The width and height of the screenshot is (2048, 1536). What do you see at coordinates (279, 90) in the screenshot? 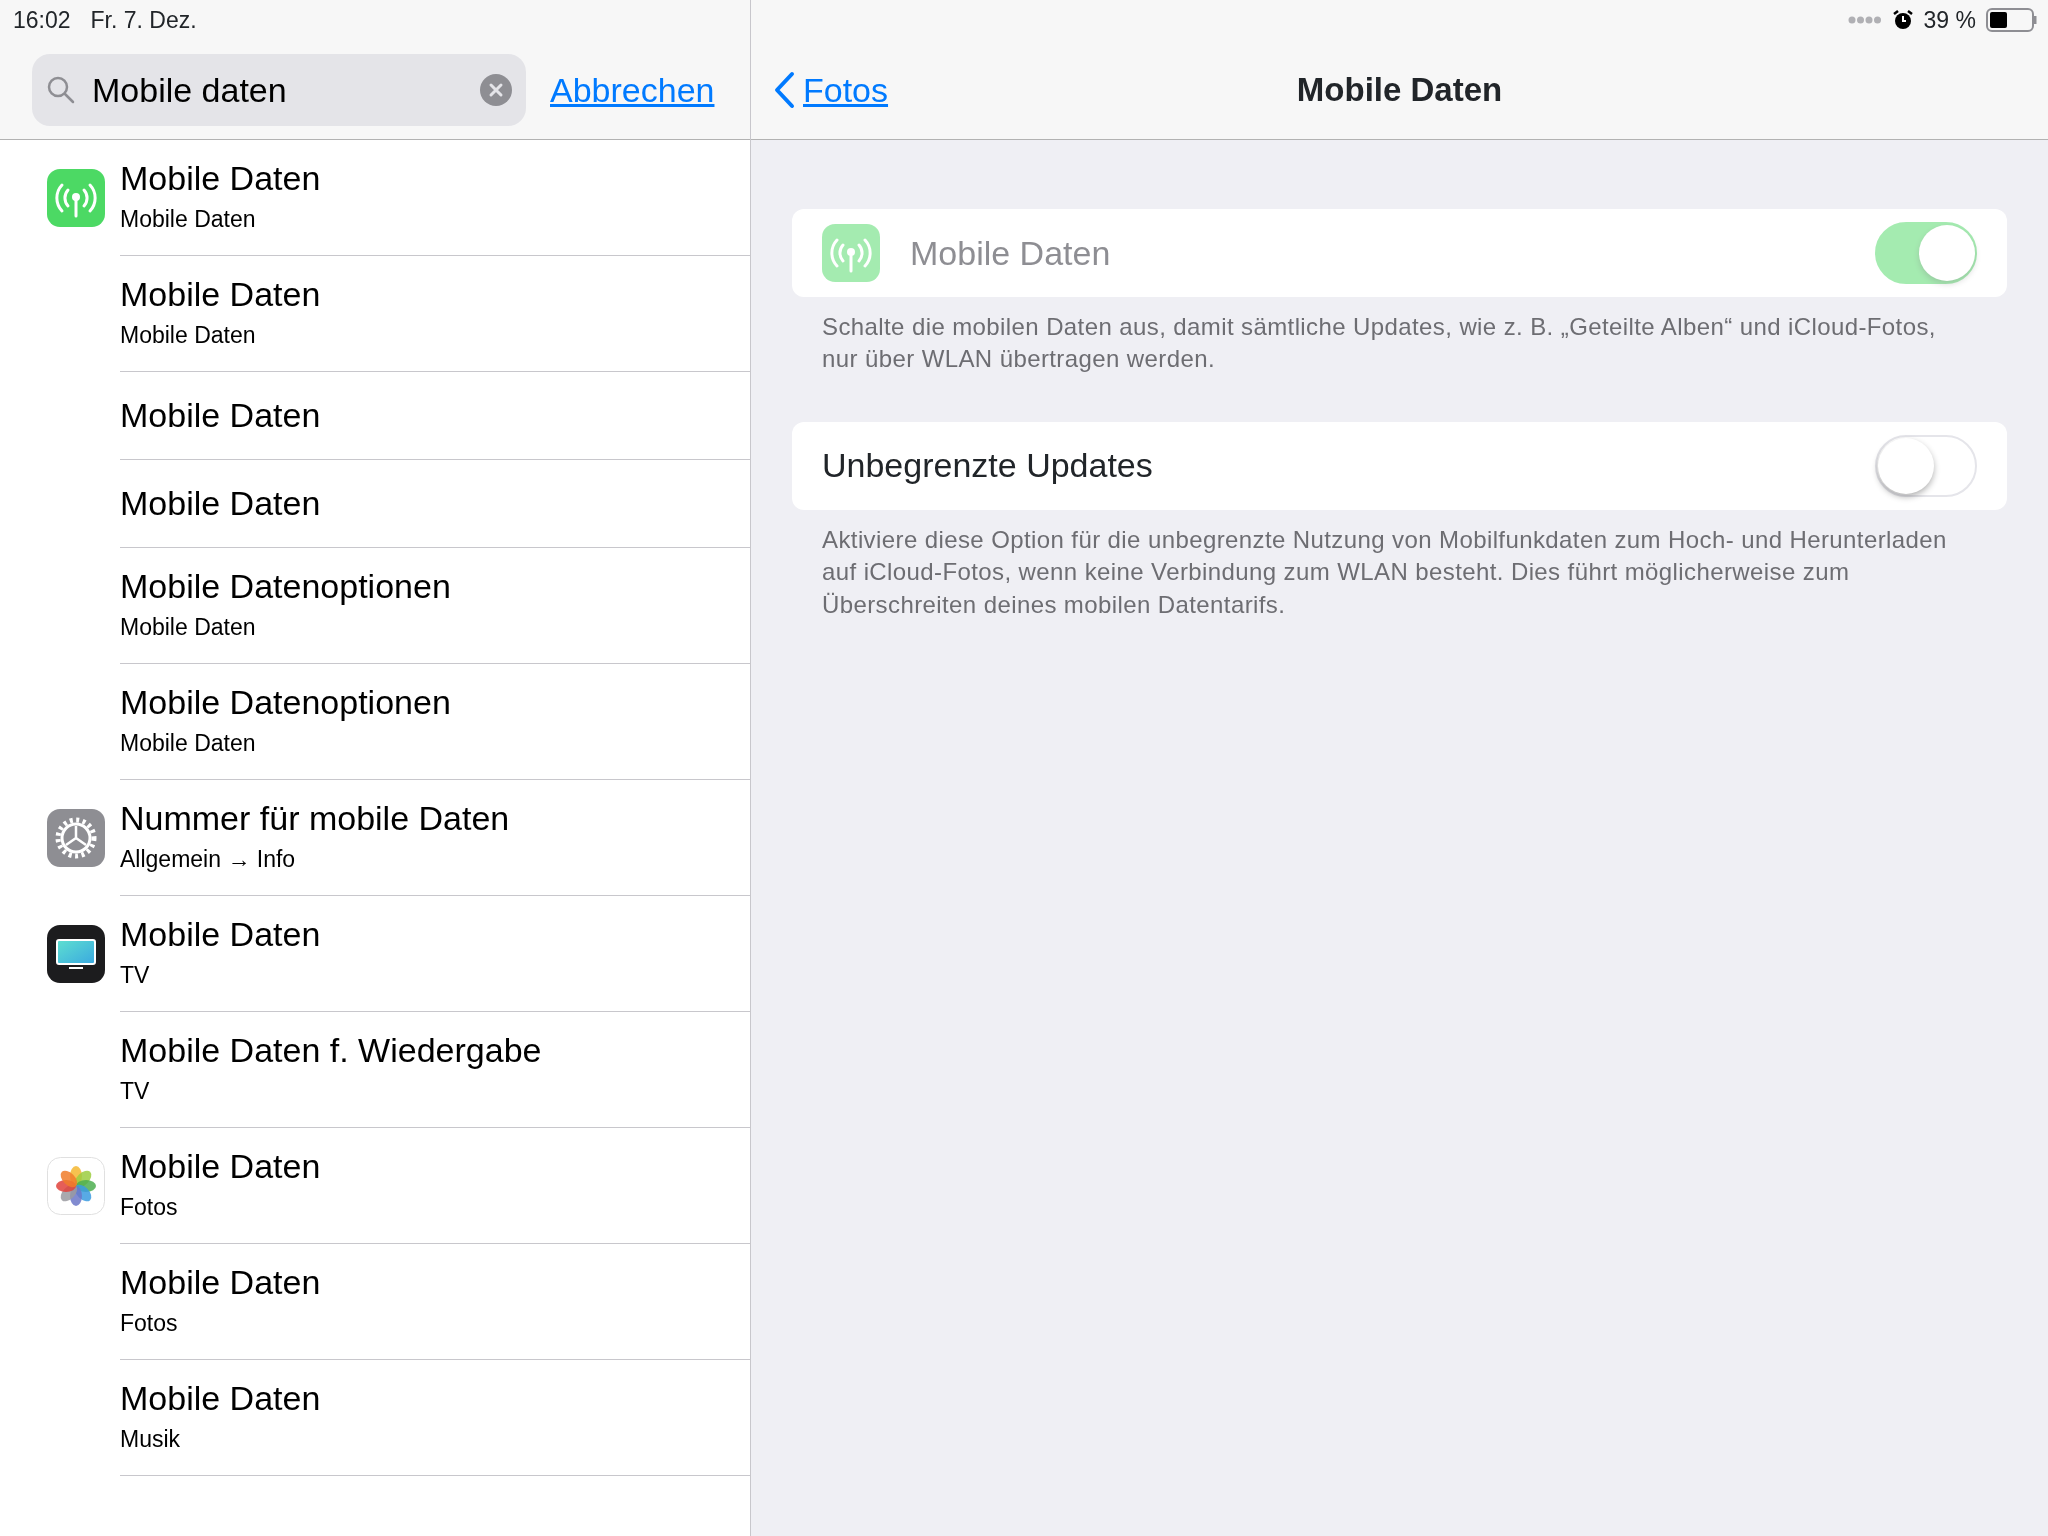
I see `search-field: Mobile daten` at bounding box center [279, 90].